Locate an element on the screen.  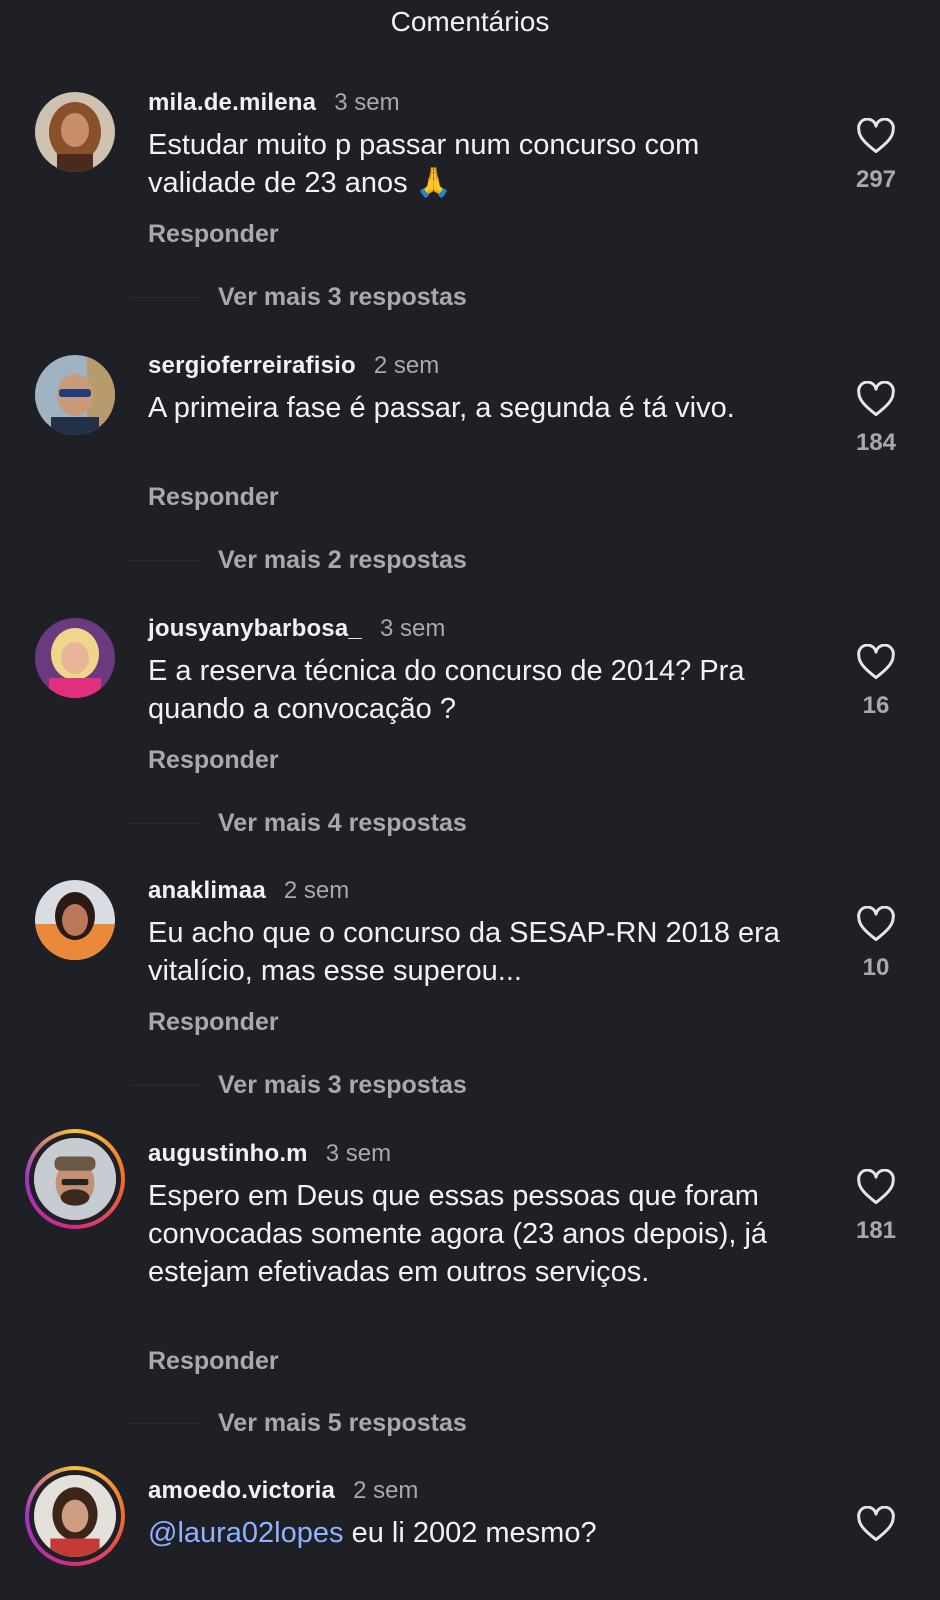
like-button is located at coordinates (876, 1524).